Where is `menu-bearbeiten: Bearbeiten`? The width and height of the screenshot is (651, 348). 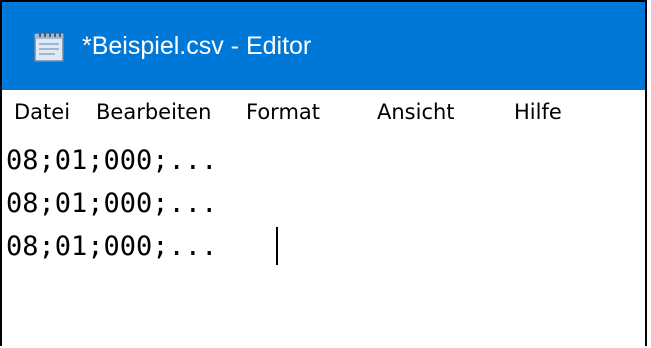
menu-bearbeiten: Bearbeiten is located at coordinates (153, 112).